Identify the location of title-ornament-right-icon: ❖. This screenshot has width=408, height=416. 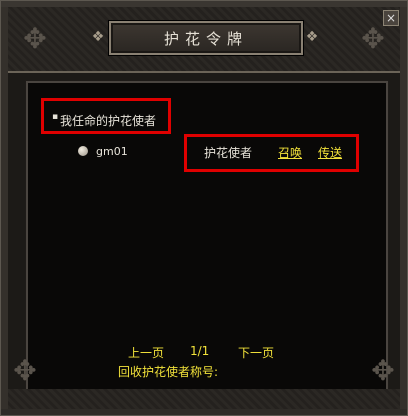
(312, 37).